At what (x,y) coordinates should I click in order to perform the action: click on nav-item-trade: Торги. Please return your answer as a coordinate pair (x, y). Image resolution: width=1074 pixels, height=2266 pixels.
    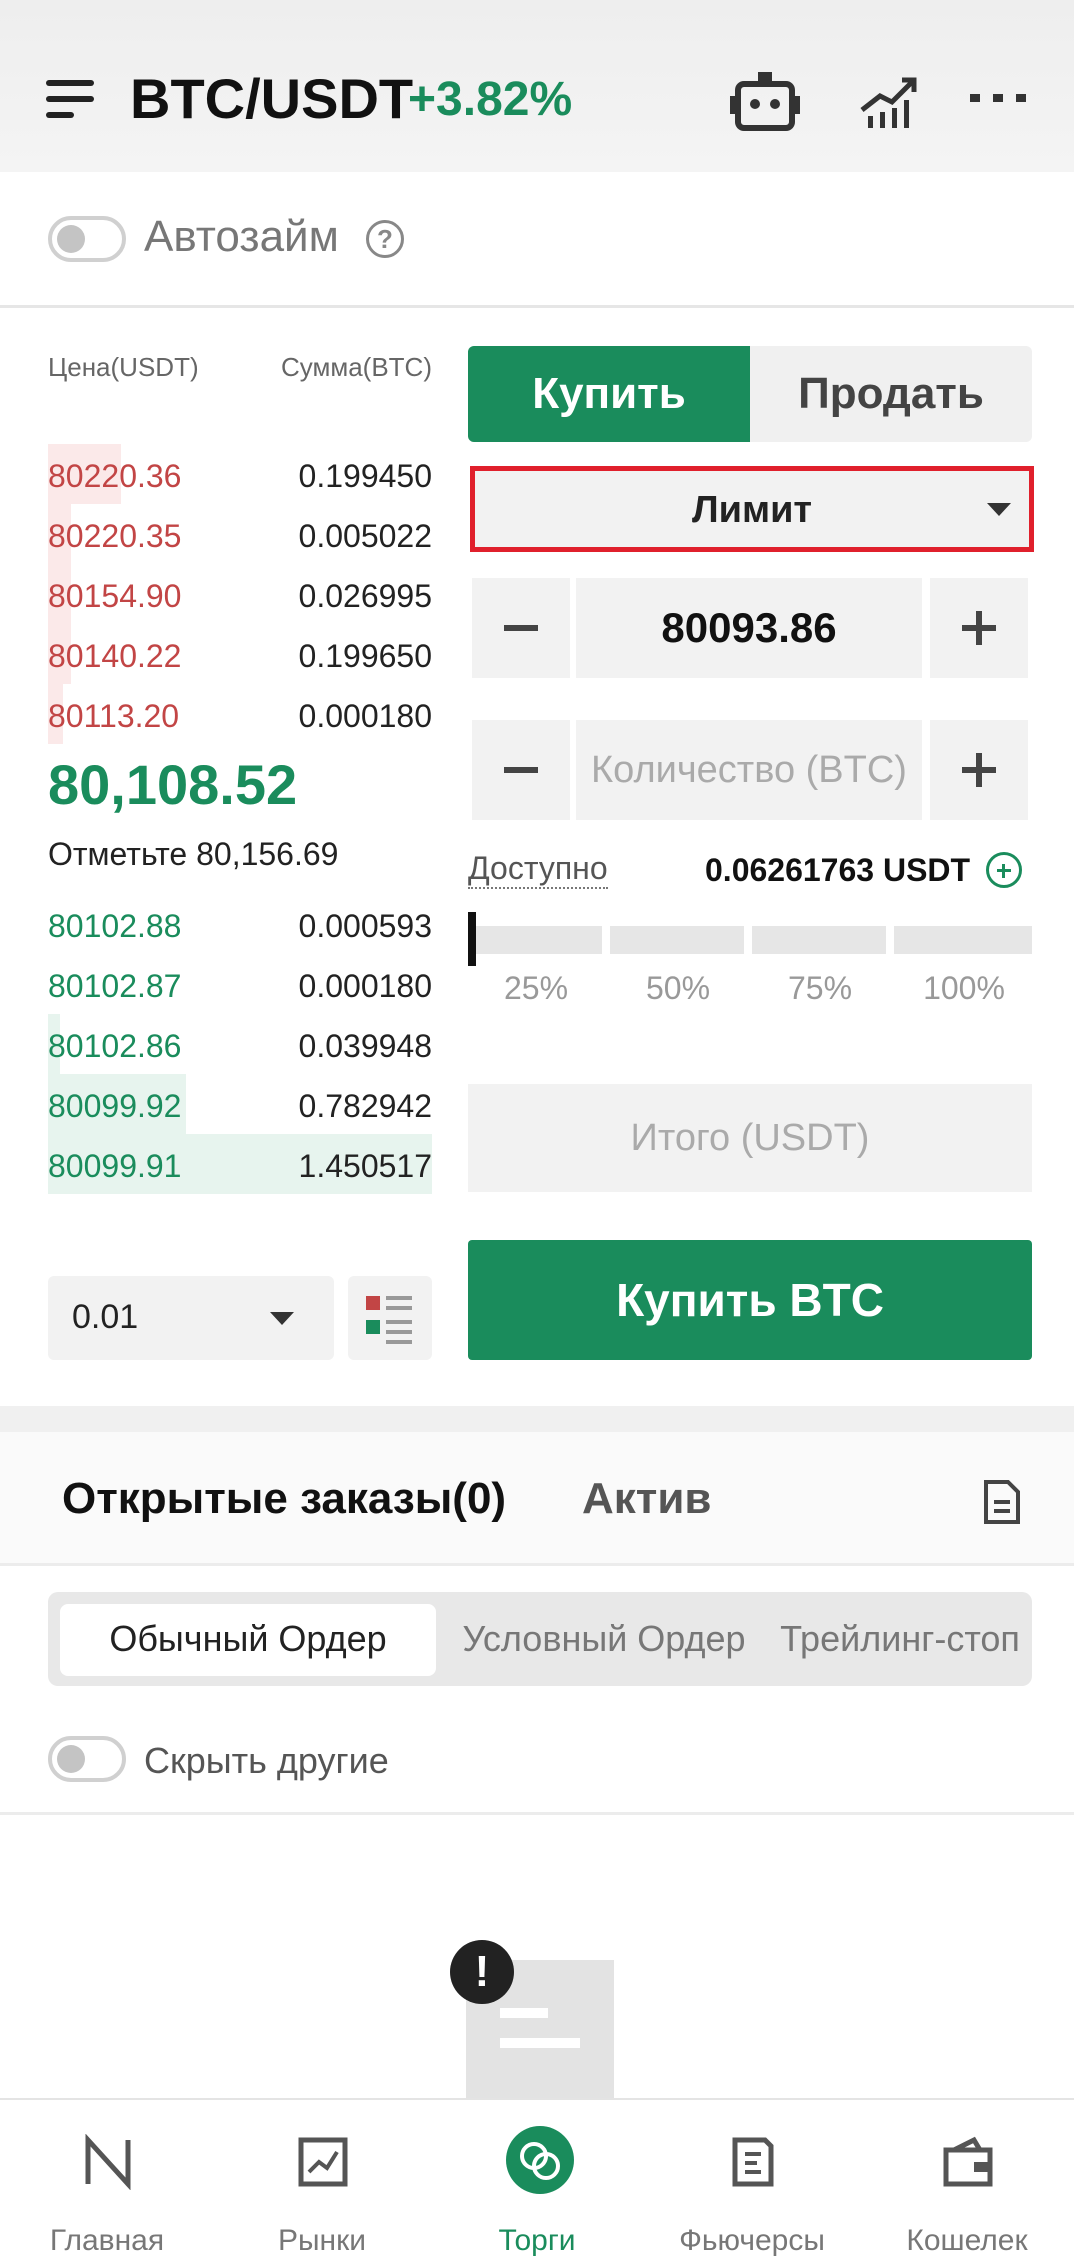
    Looking at the image, I should click on (537, 2183).